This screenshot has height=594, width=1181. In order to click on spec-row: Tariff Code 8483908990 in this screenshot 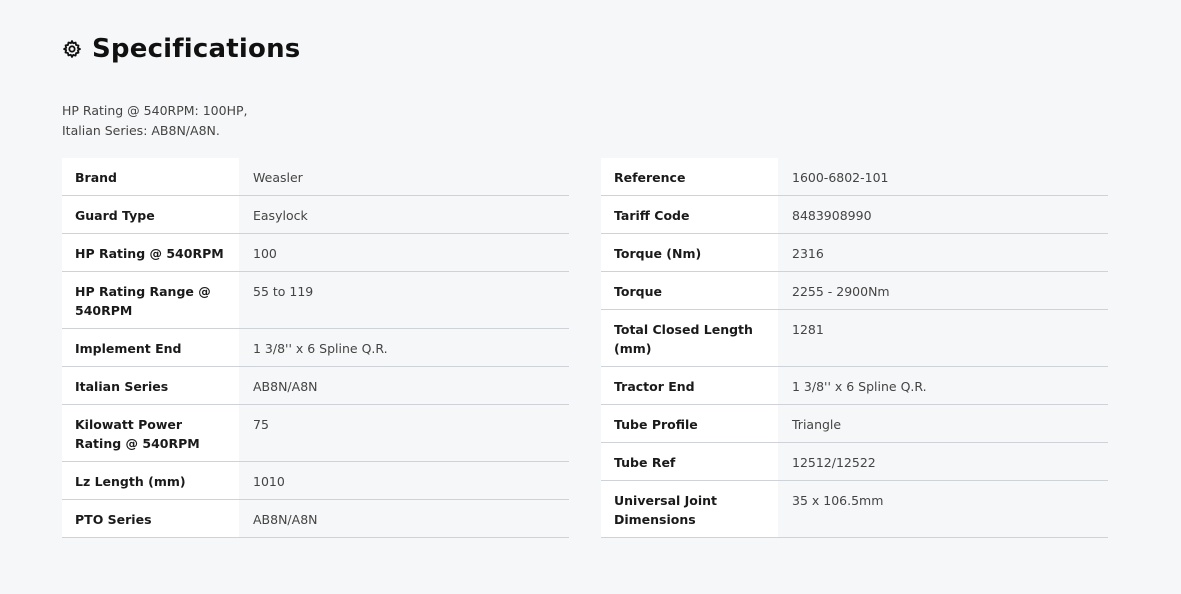, I will do `click(854, 214)`.